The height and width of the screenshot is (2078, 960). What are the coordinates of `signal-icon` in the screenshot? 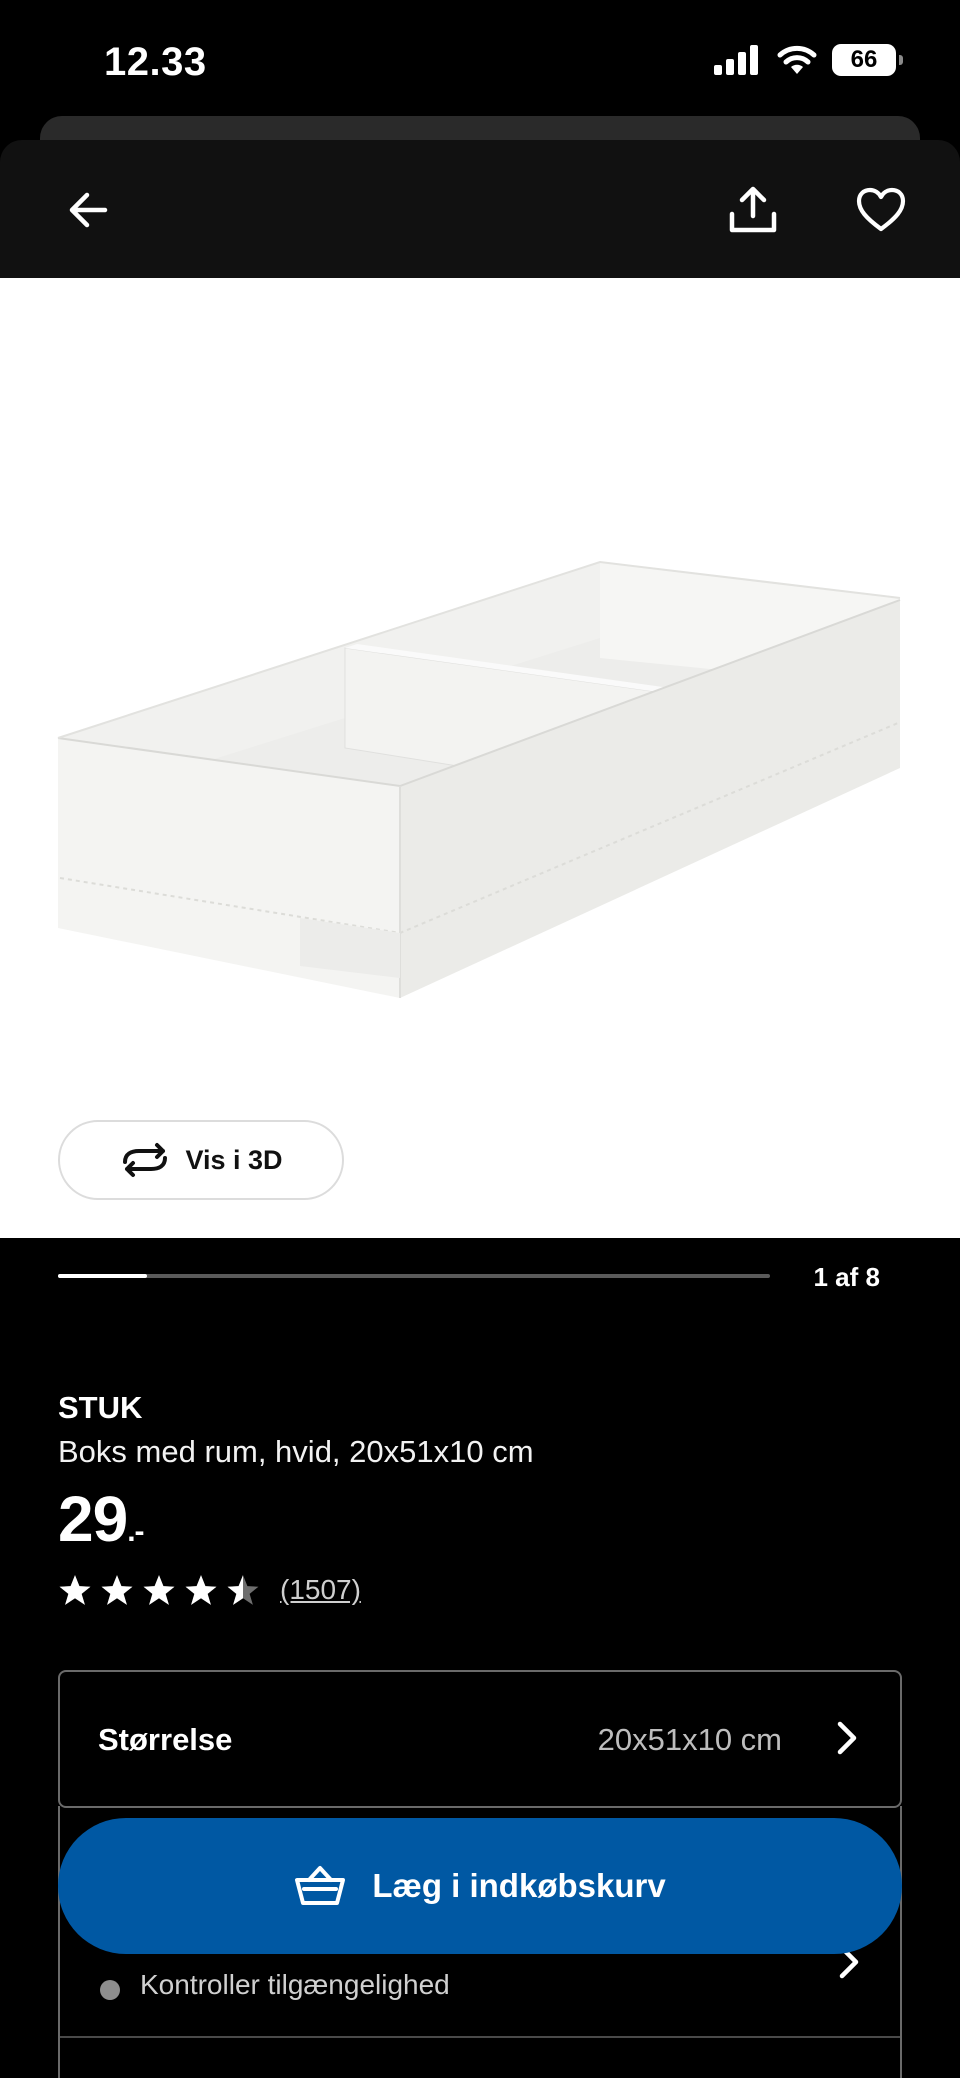 It's located at (736, 60).